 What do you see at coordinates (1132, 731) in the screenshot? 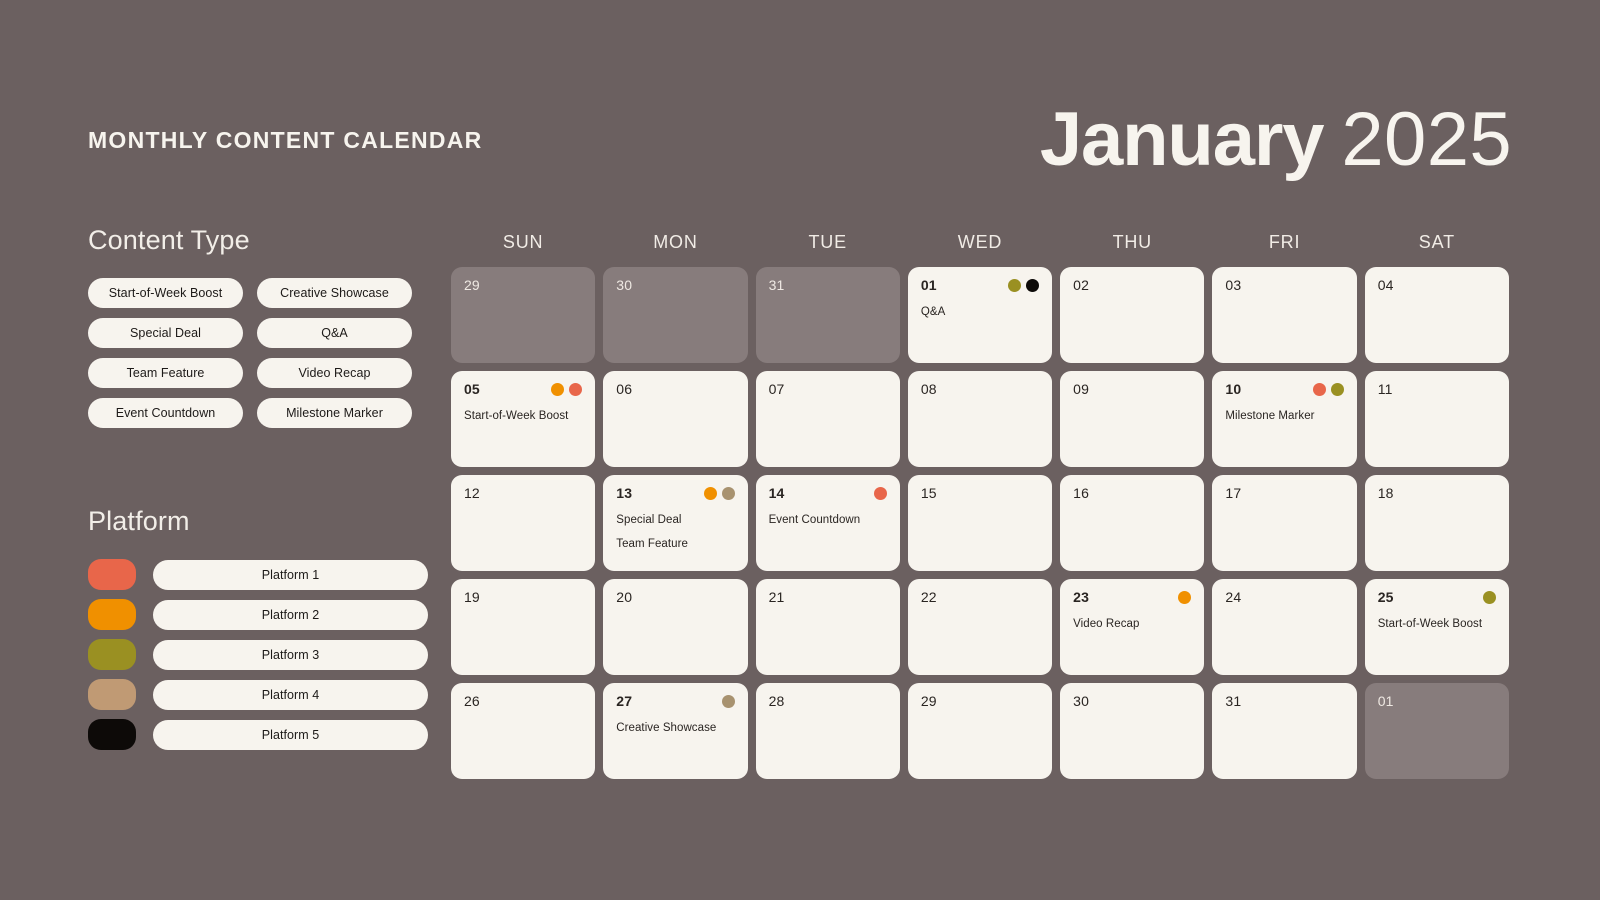
I see `calendar-day-cell: 30` at bounding box center [1132, 731].